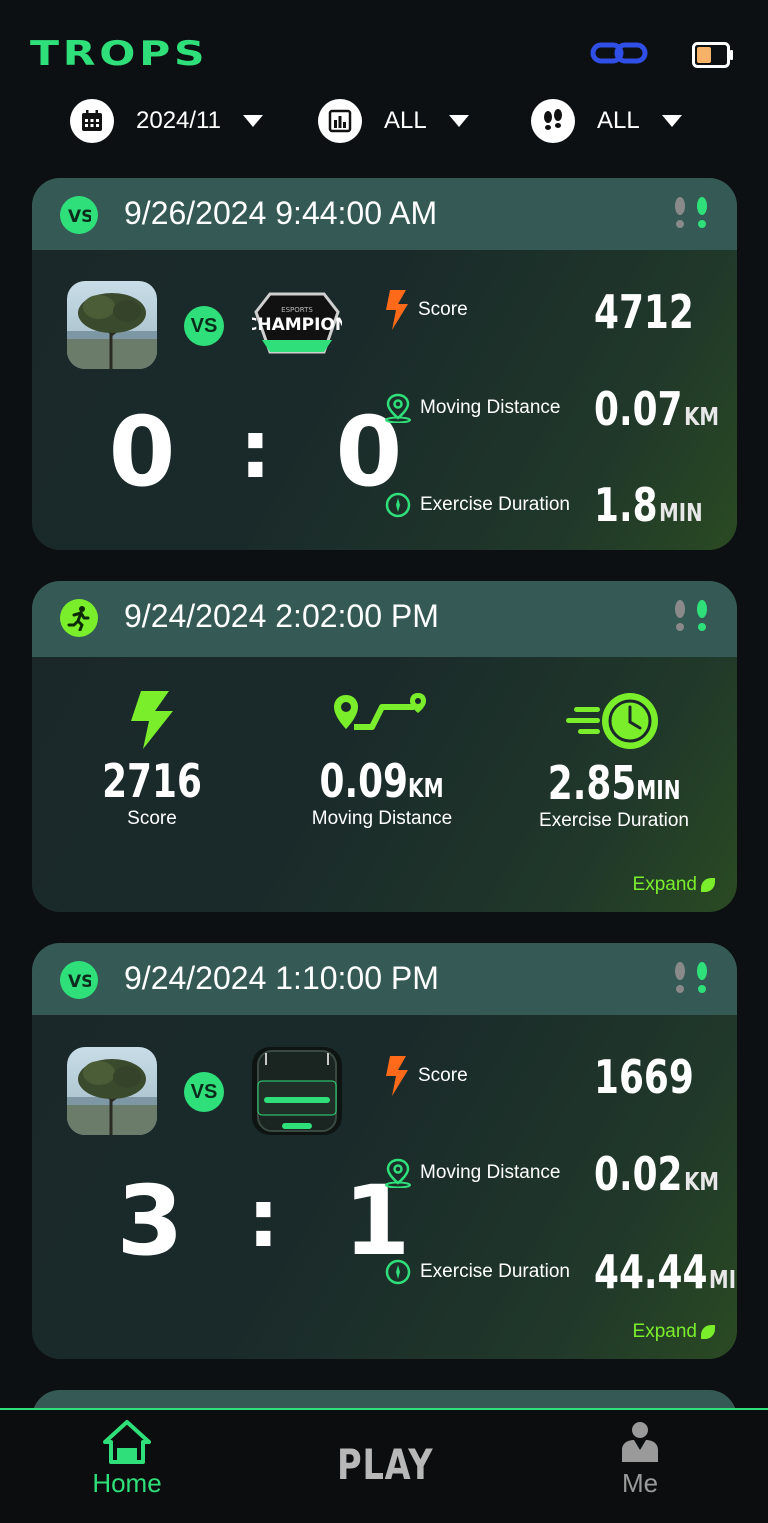 The image size is (768, 1523). Describe the element at coordinates (297, 310) in the screenshot. I see `svg-text: ESPORTS` at that location.